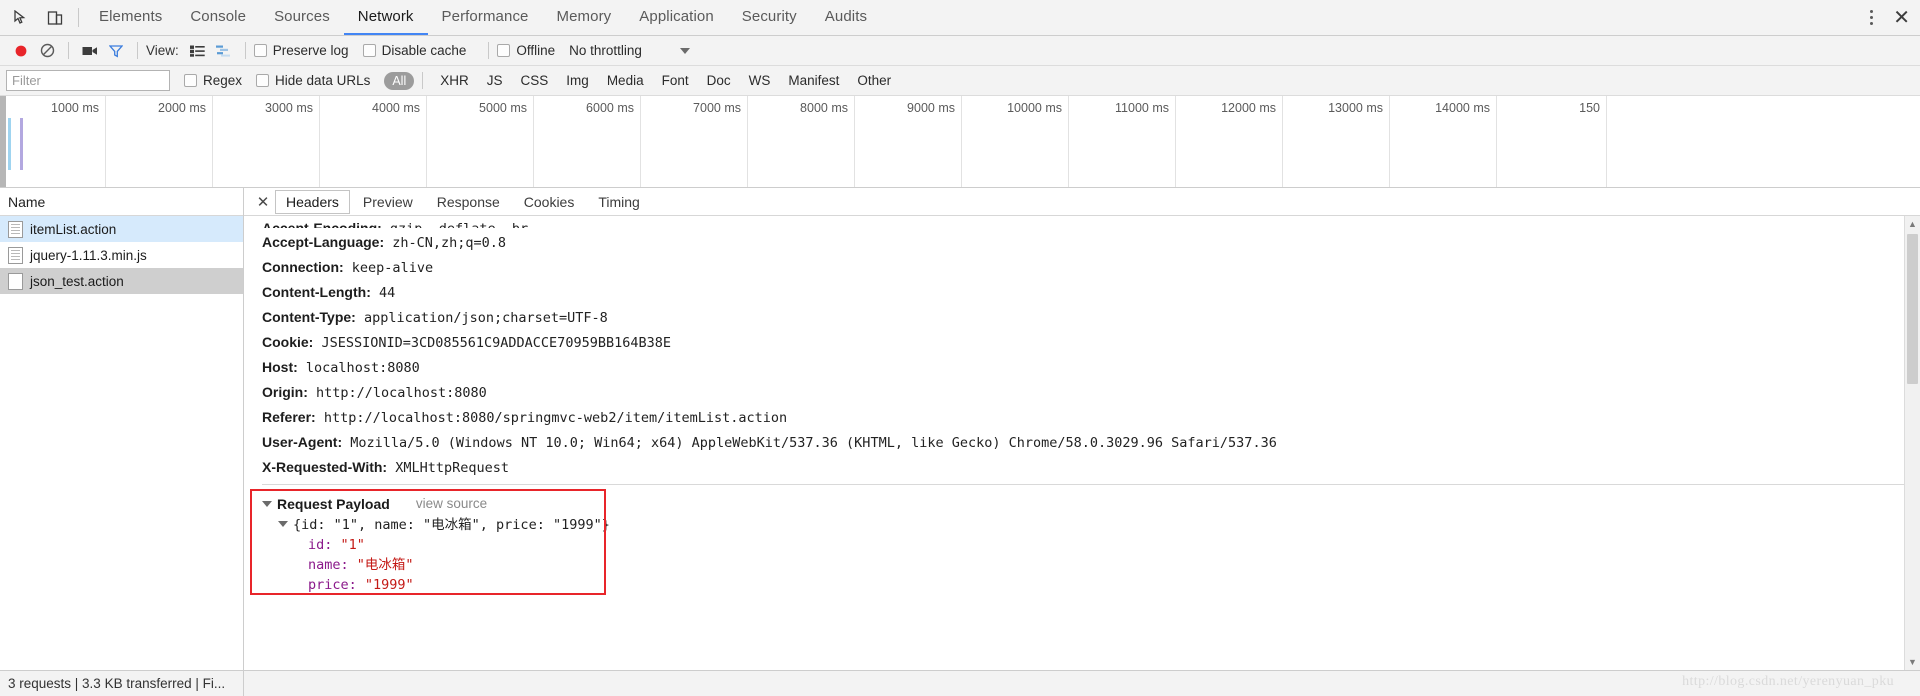  What do you see at coordinates (130, 17) in the screenshot?
I see `tab-elements: Elements` at bounding box center [130, 17].